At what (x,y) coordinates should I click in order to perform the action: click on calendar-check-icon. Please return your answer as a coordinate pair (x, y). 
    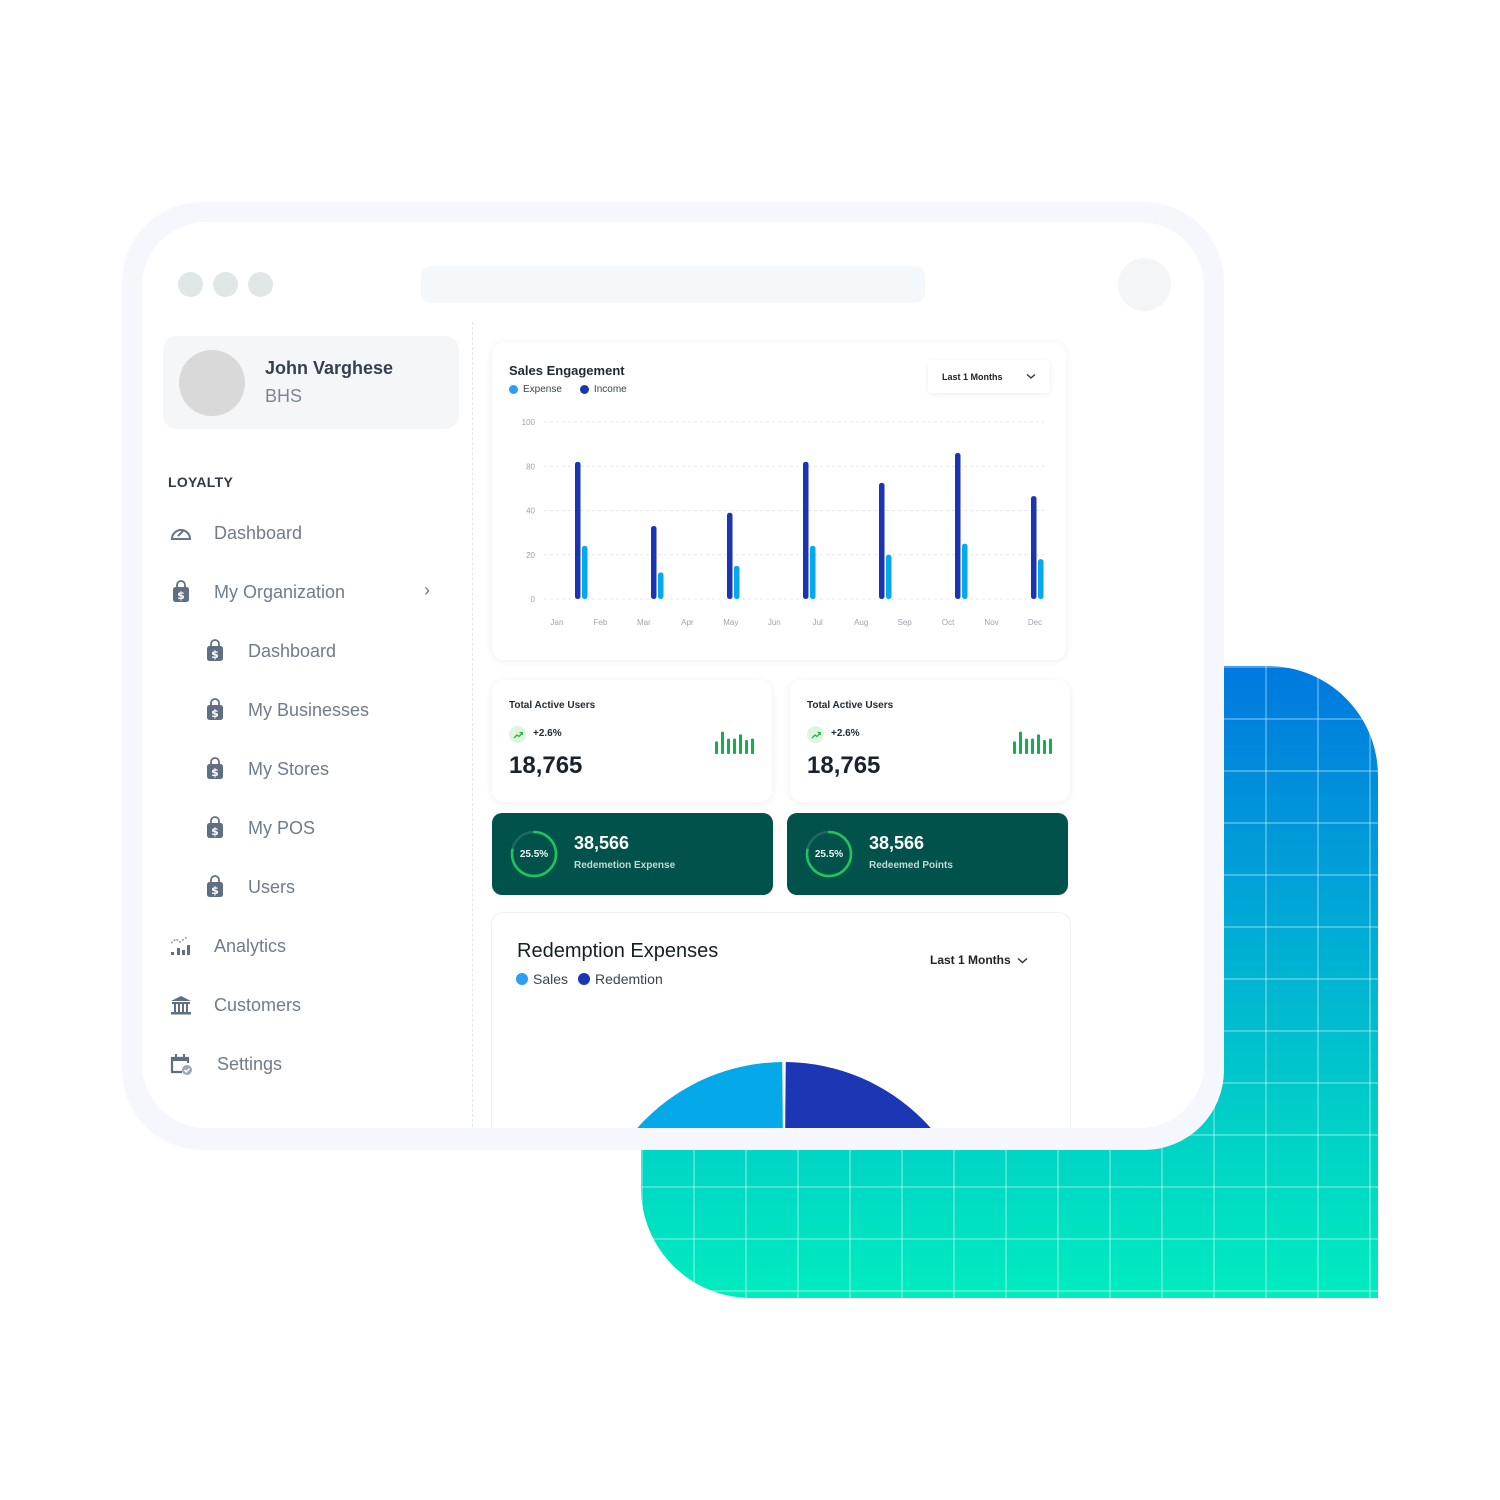
    Looking at the image, I should click on (181, 1064).